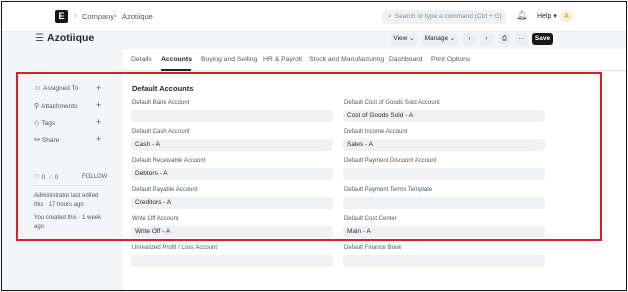 This screenshot has height=292, width=628. Describe the element at coordinates (161, 103) in the screenshot. I see `field-label: Default Bank Account` at that location.